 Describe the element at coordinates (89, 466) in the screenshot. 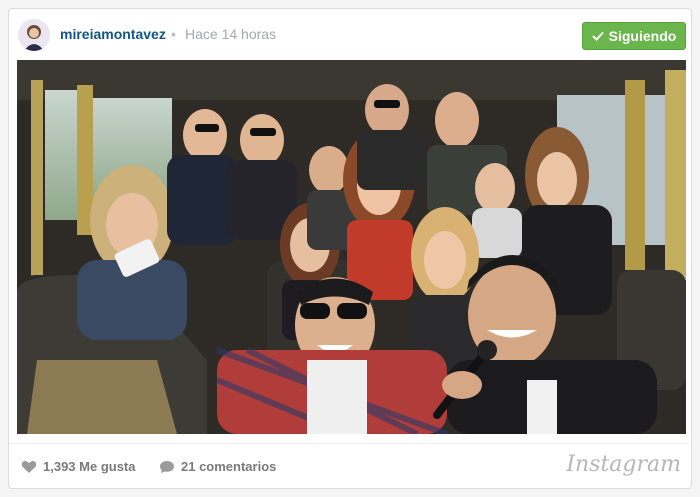

I see `likes-label: 1,393 Me gusta` at that location.